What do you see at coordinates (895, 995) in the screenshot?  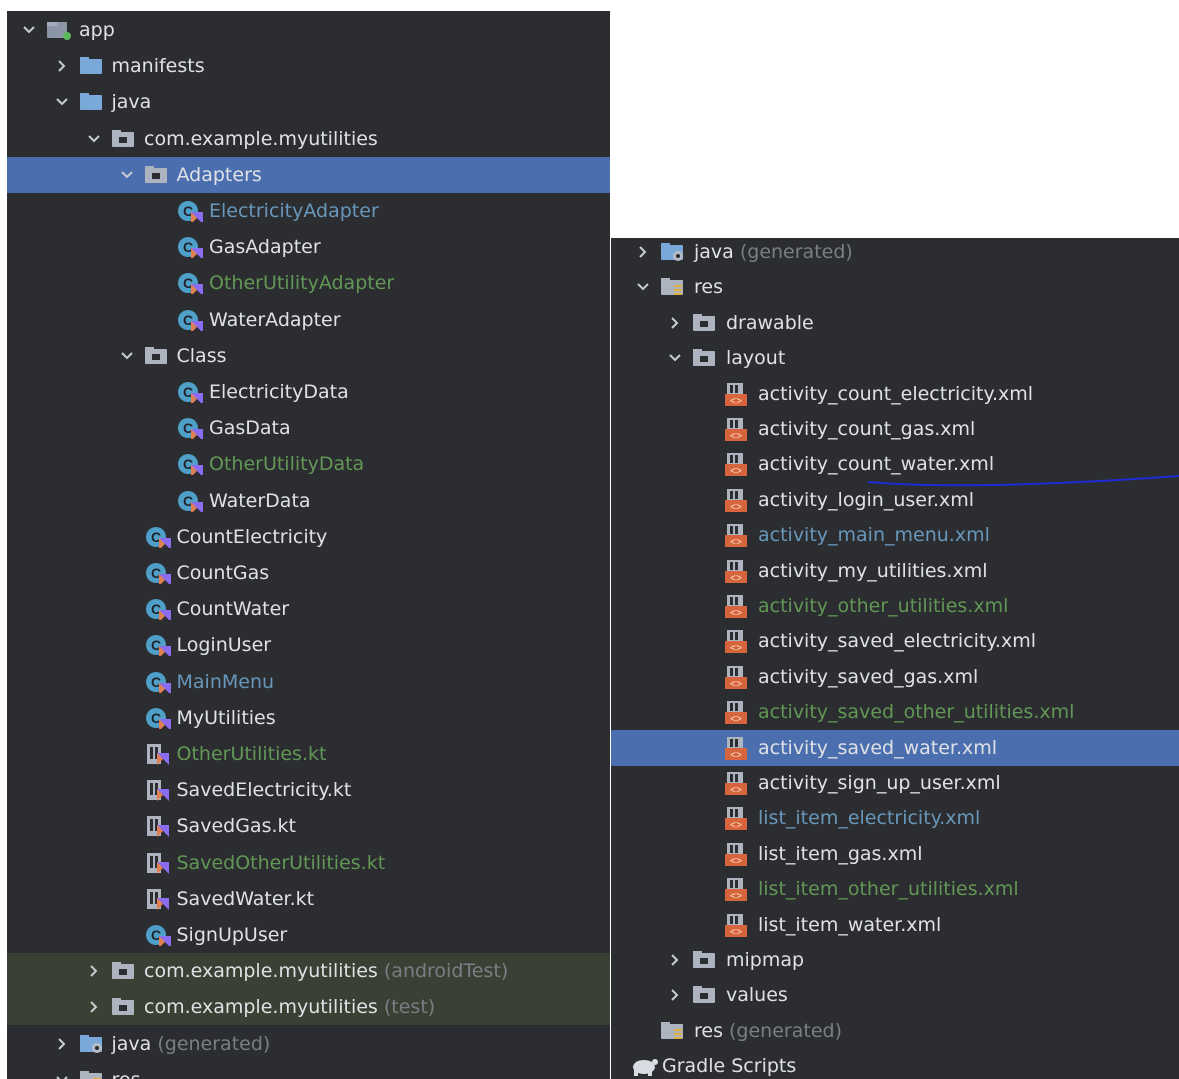 I see `tree-row-values: values` at bounding box center [895, 995].